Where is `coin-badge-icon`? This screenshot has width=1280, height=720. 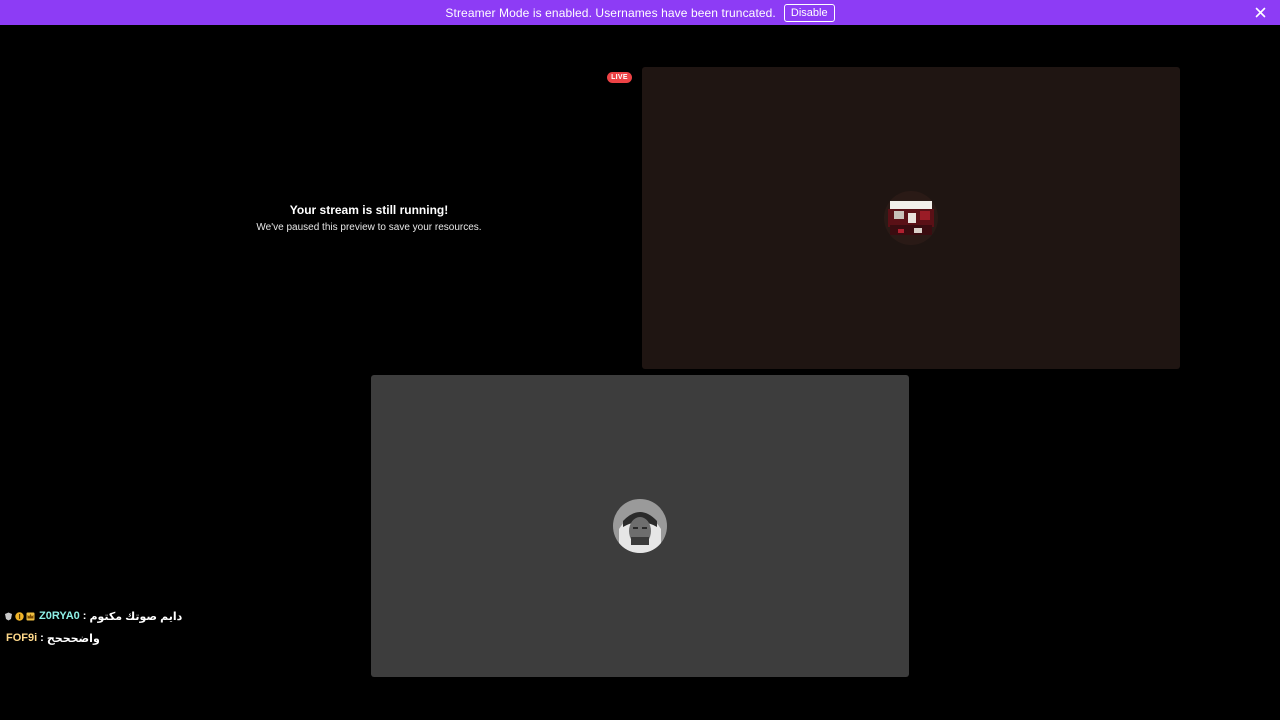 coin-badge-icon is located at coordinates (19, 616).